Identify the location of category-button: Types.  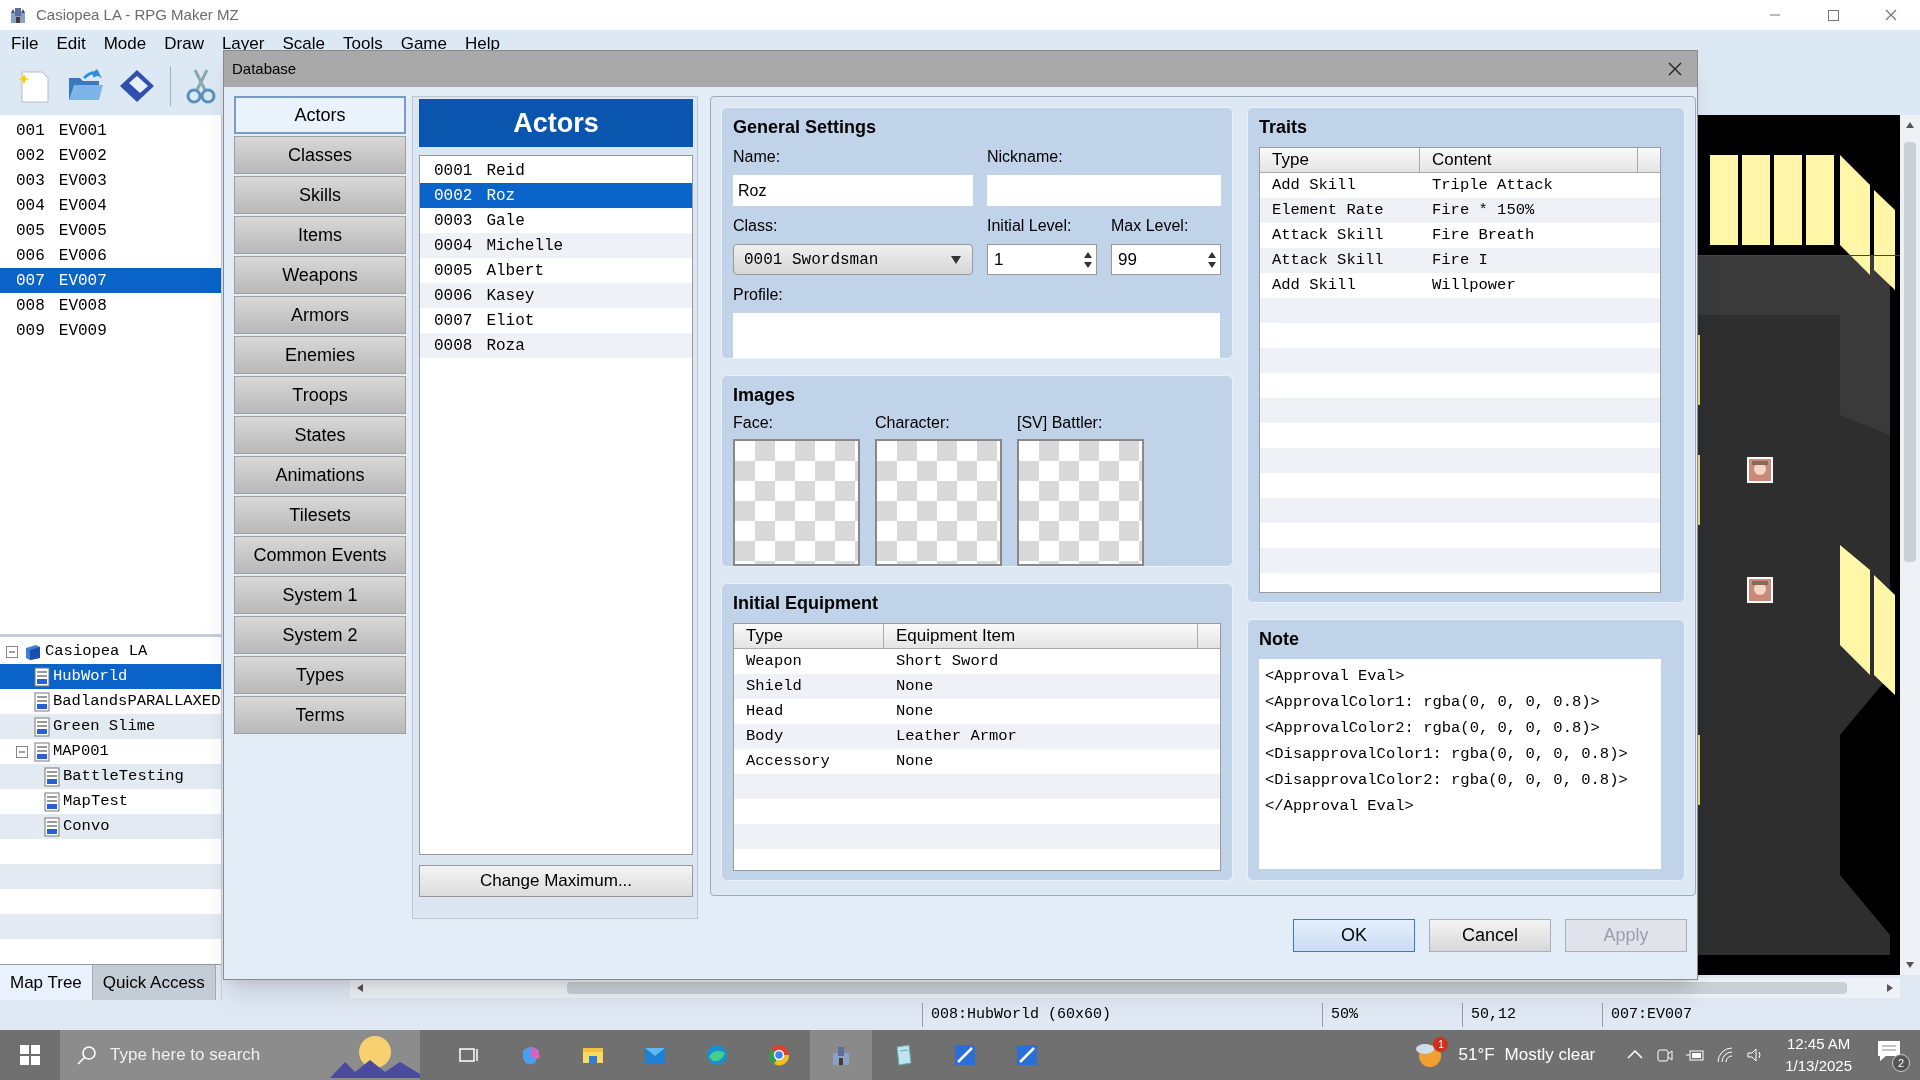
(320, 675).